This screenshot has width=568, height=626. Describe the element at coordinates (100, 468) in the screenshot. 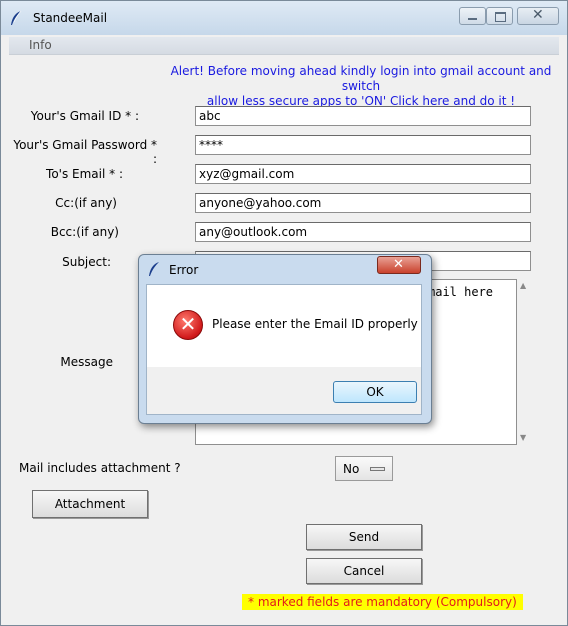

I see `attachment-question-label: Mail includes attachment ?` at that location.